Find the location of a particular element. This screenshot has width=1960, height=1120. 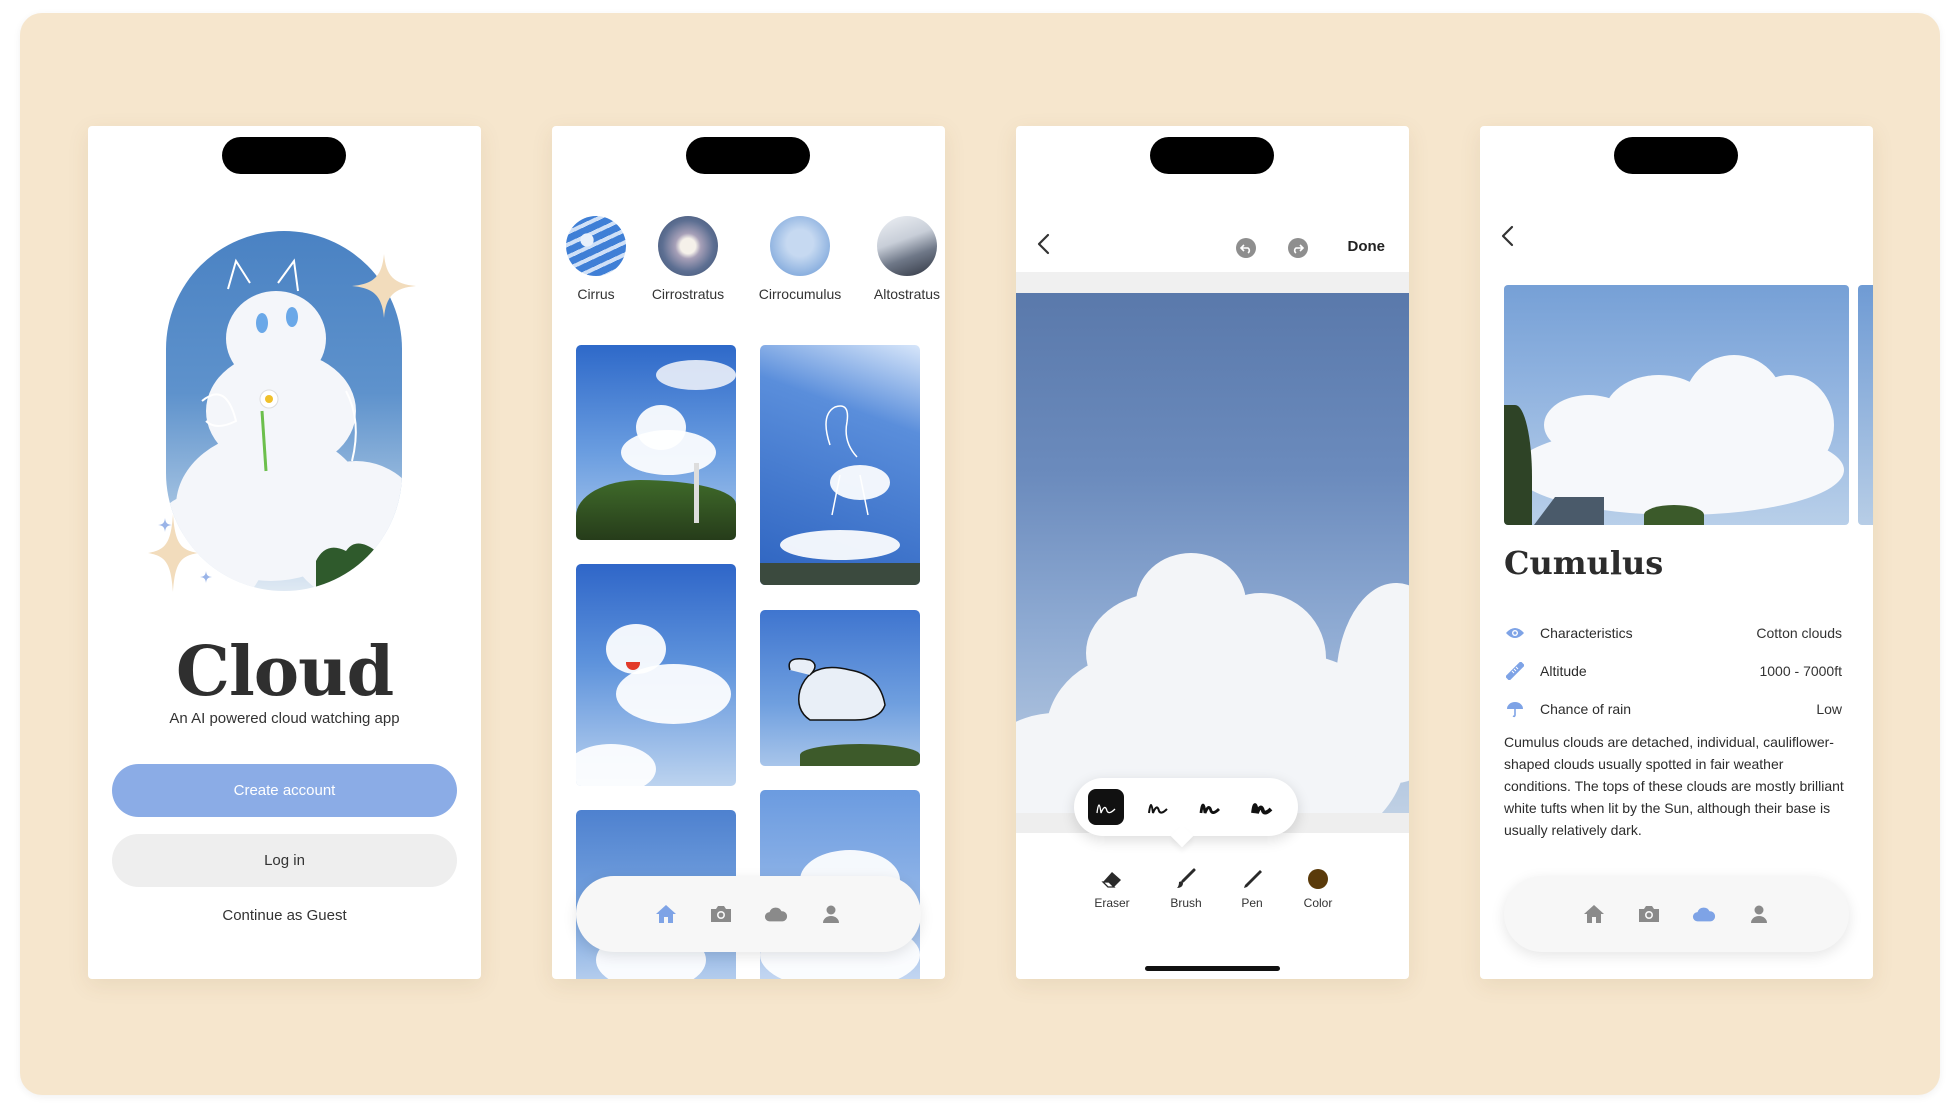

redo-icon is located at coordinates (1298, 248).